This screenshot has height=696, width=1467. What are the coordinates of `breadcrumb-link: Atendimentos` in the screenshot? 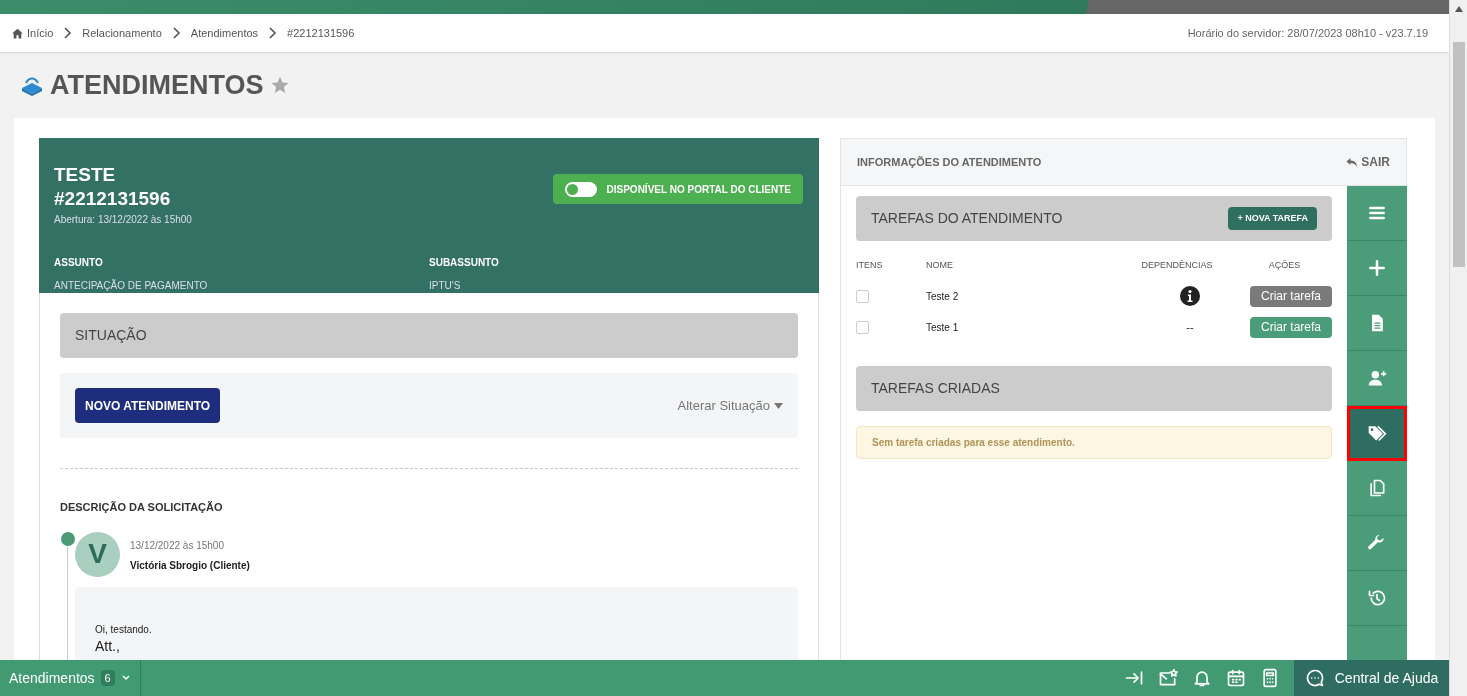 It's located at (224, 33).